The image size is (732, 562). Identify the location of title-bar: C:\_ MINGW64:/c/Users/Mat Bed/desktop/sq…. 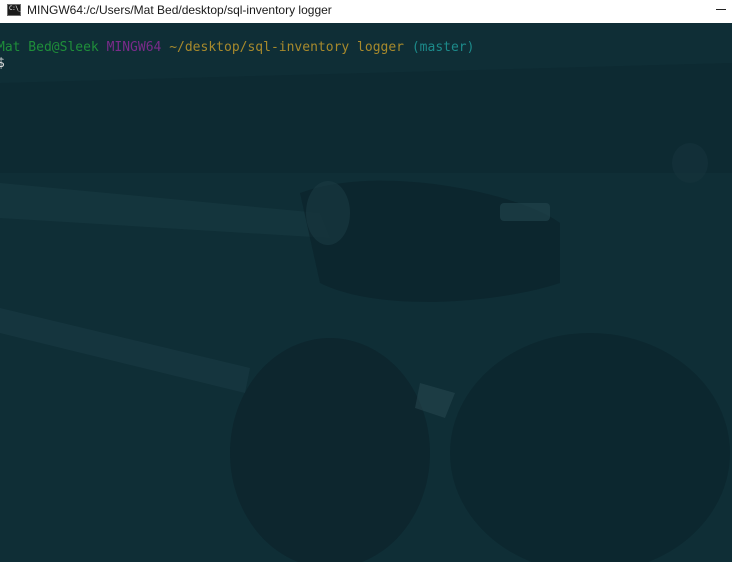
(366, 11).